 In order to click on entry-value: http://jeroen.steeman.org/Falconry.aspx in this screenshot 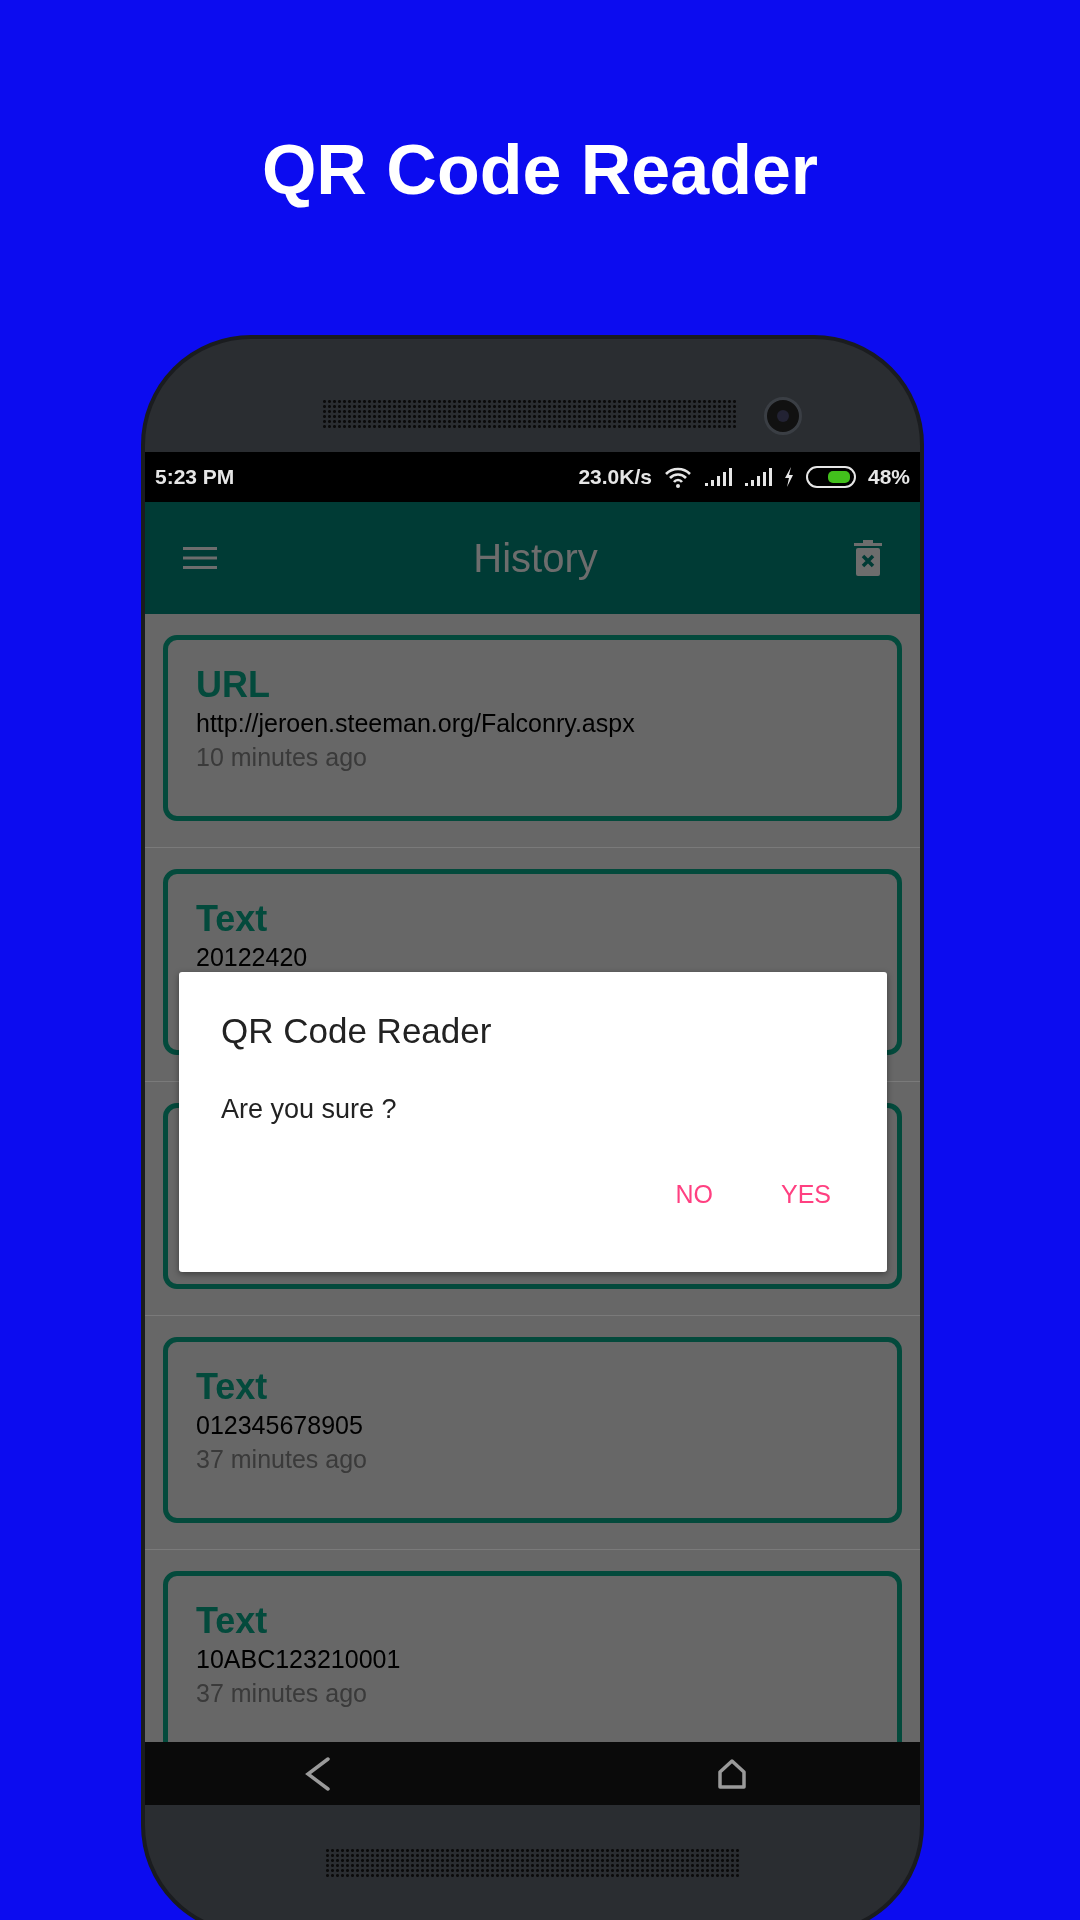, I will do `click(415, 723)`.